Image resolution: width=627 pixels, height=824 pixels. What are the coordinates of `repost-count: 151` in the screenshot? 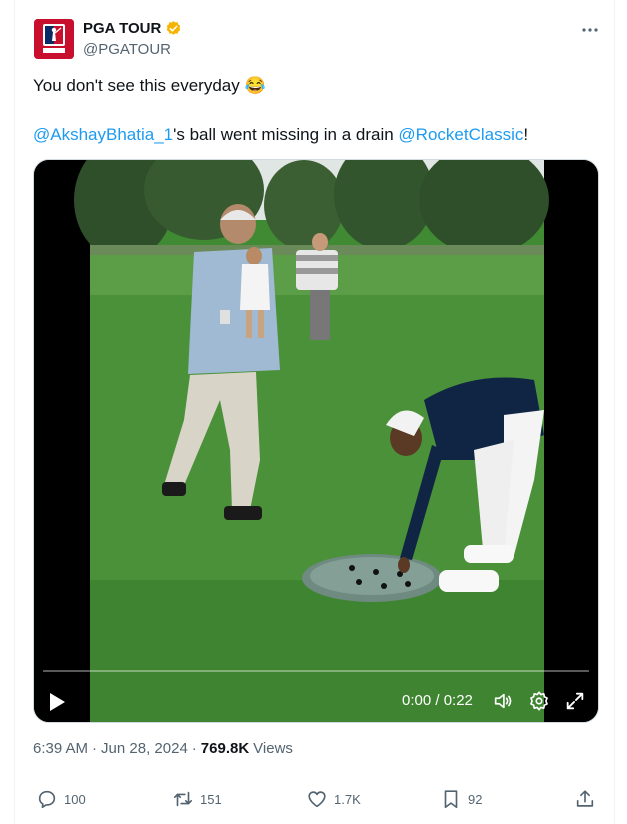 It's located at (211, 799).